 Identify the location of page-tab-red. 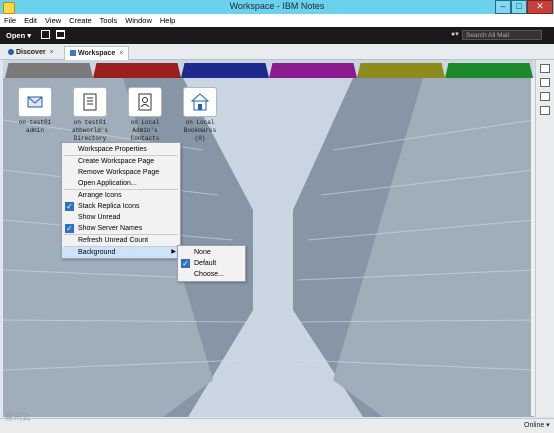
(137, 70).